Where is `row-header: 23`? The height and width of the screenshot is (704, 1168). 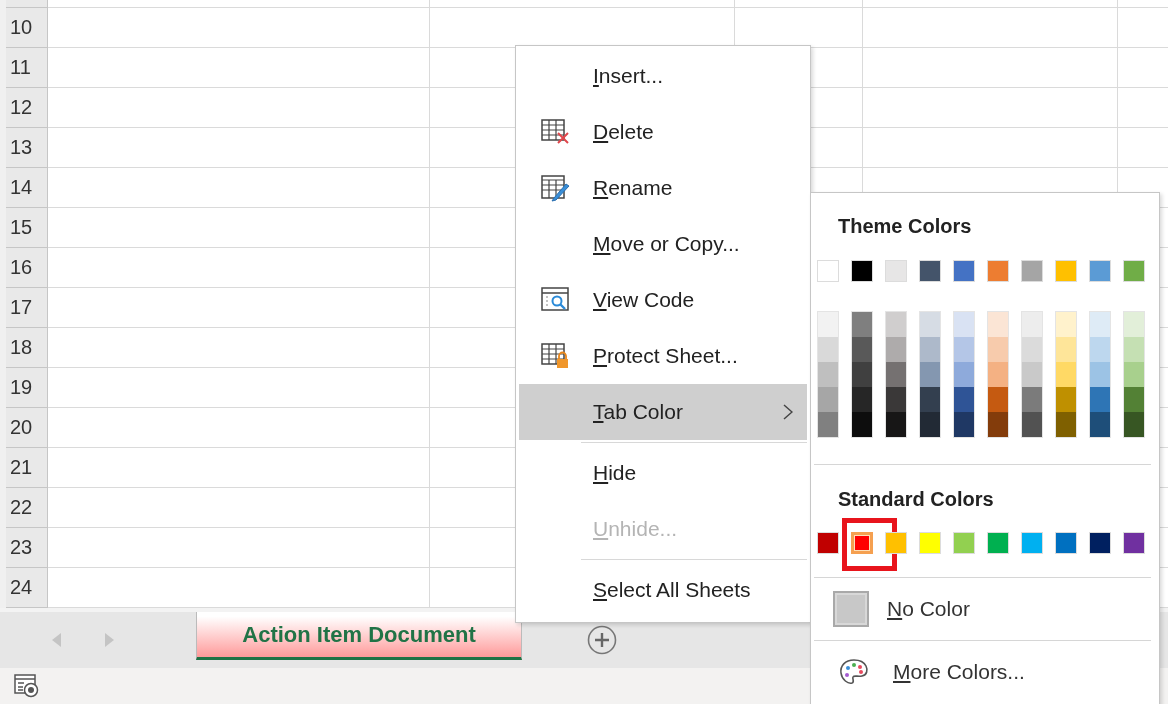
row-header: 23 is located at coordinates (27, 548).